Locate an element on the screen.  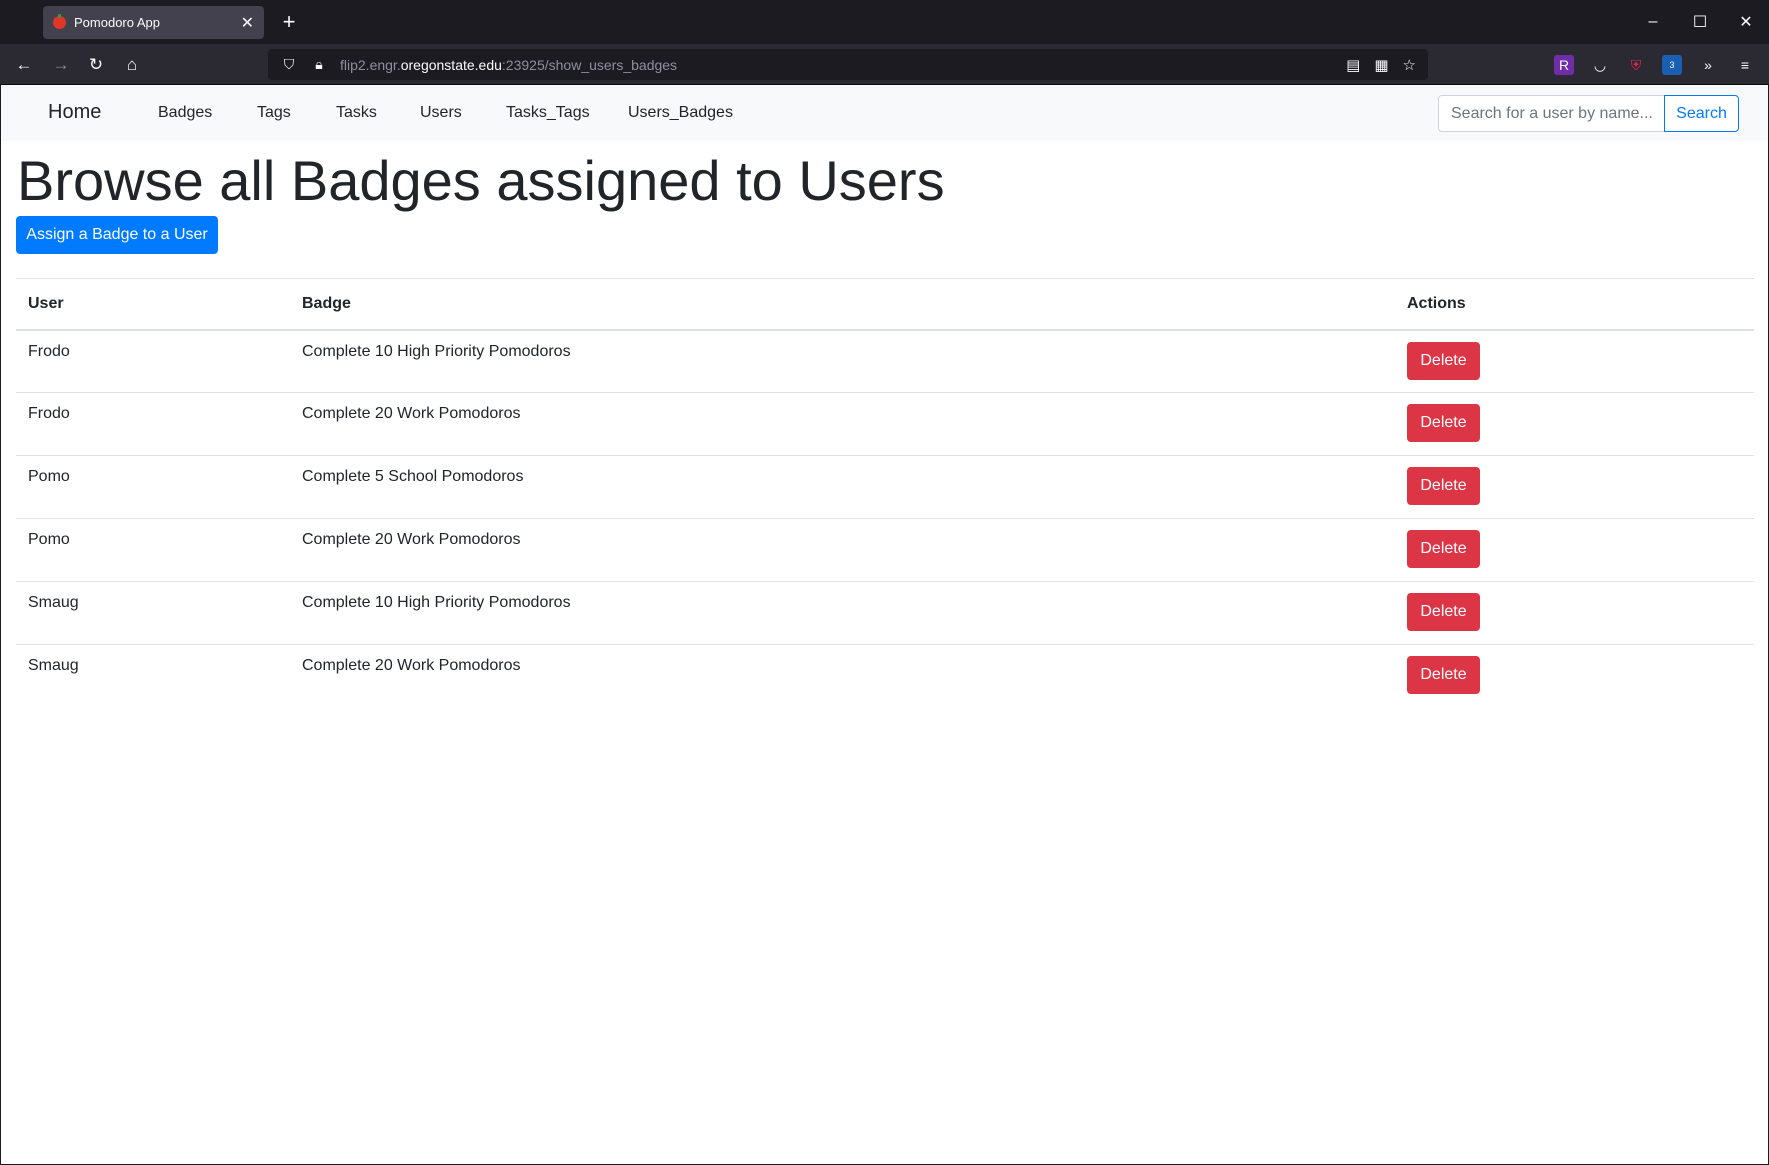
qr-code-icon: ▦ is located at coordinates (1381, 65).